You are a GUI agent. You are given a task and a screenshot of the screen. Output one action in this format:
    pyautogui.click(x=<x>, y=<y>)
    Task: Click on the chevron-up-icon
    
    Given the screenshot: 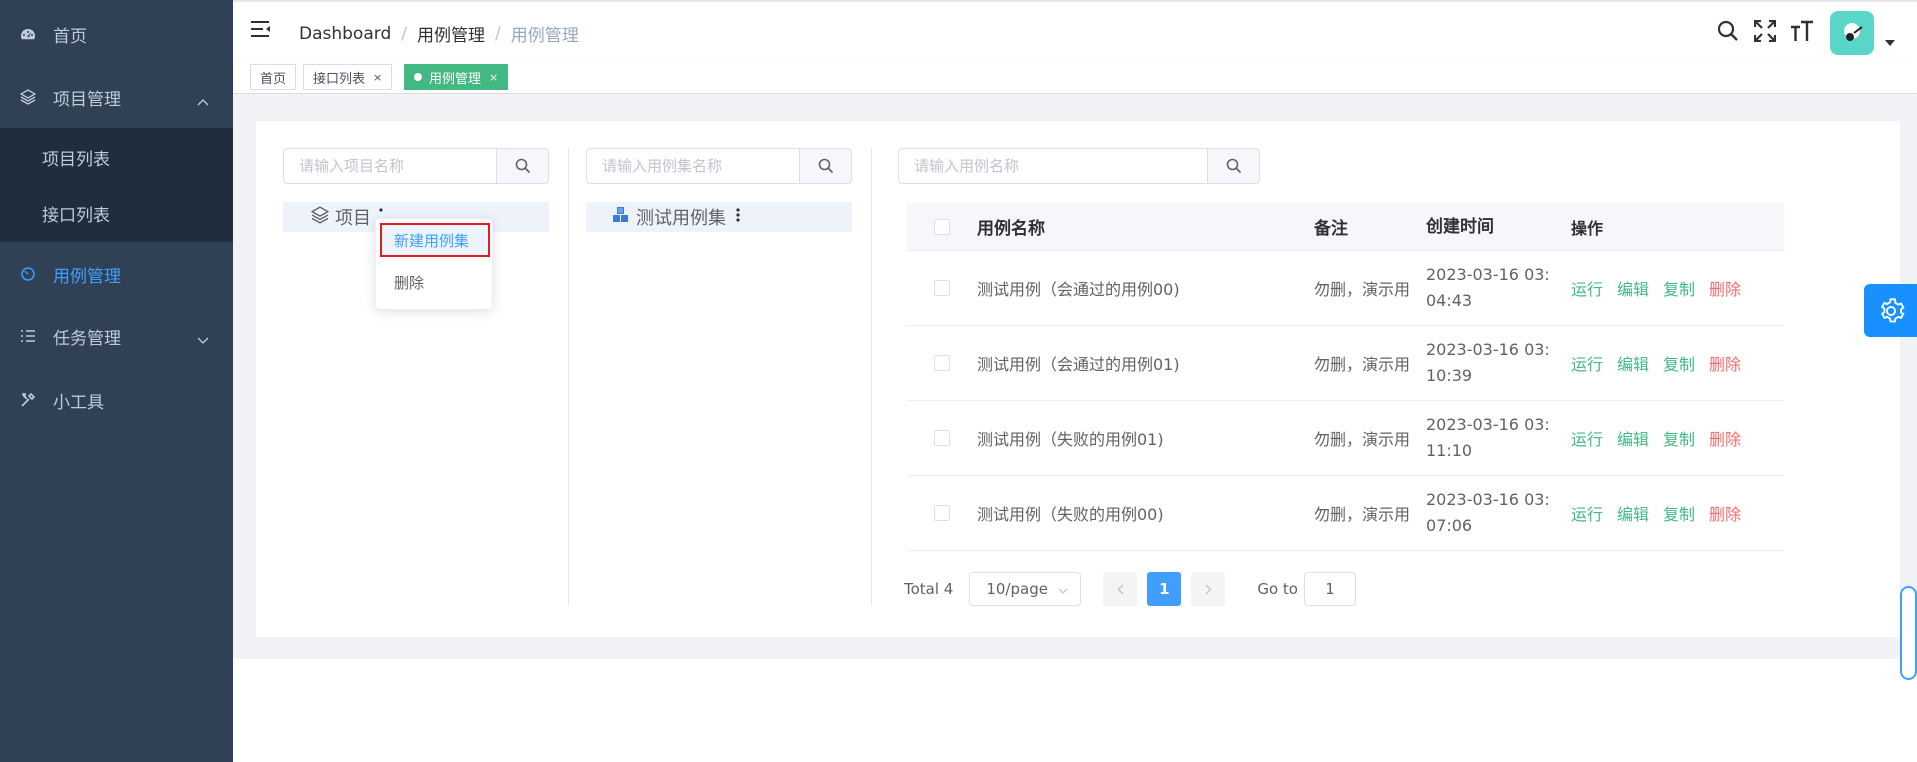 What is the action you would take?
    pyautogui.click(x=203, y=101)
    